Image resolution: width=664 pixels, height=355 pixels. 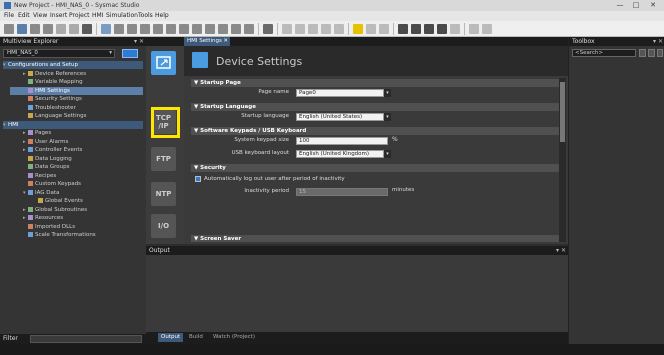 I want to click on online-icon, so click(x=287, y=29).